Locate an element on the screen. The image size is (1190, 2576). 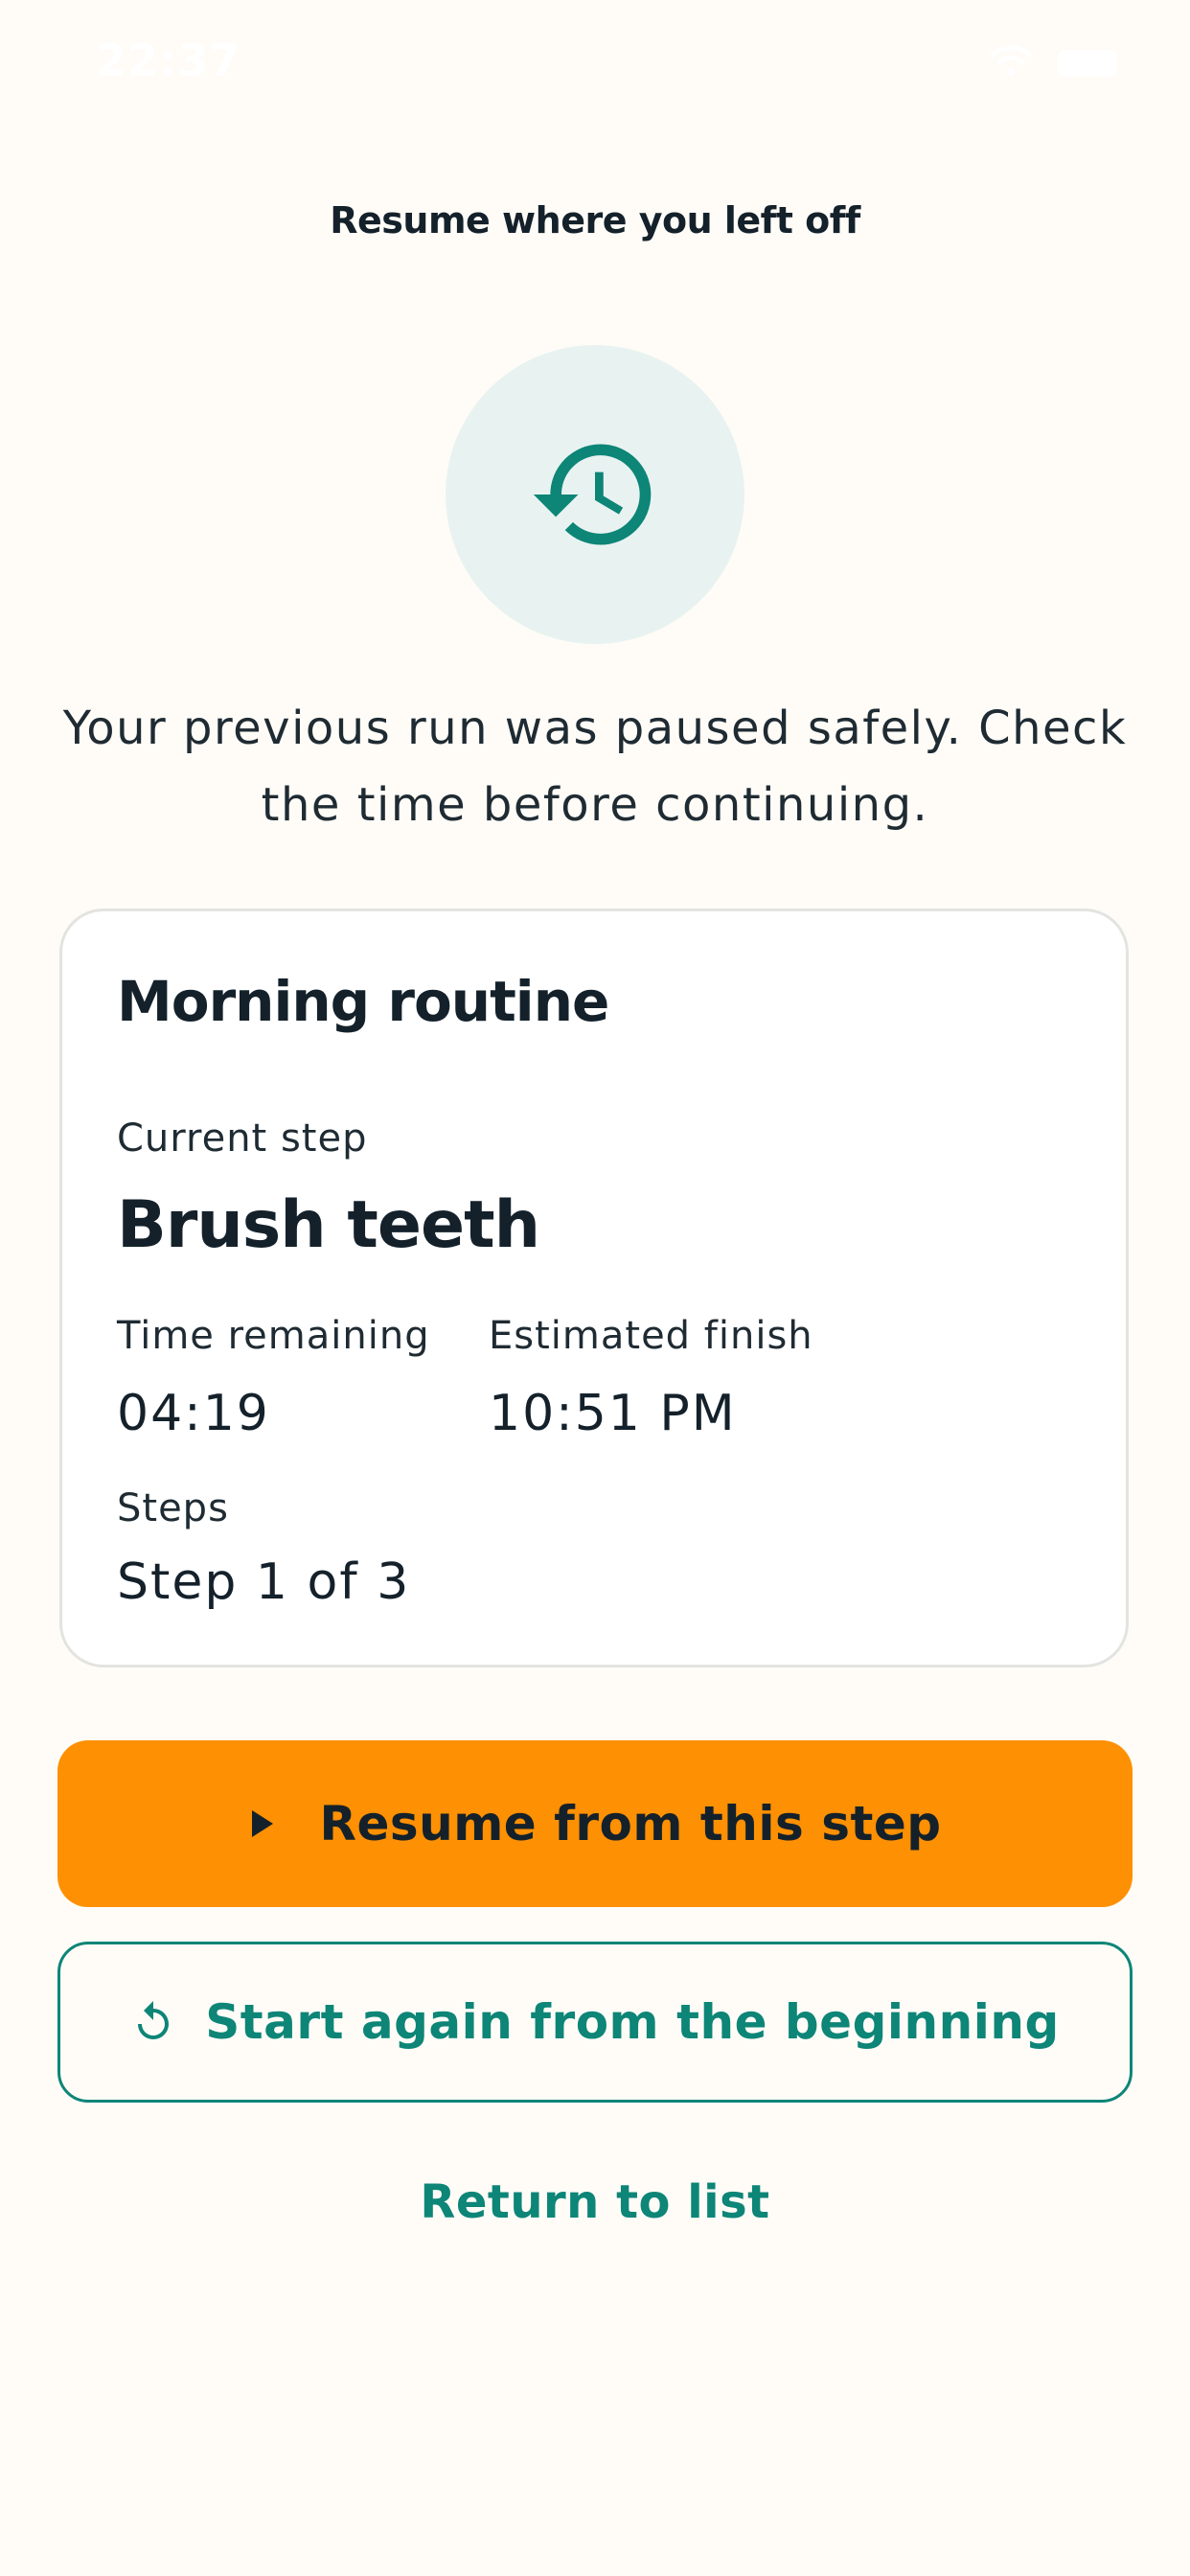
resume-button-label: Resume from this step is located at coordinates (631, 1824).